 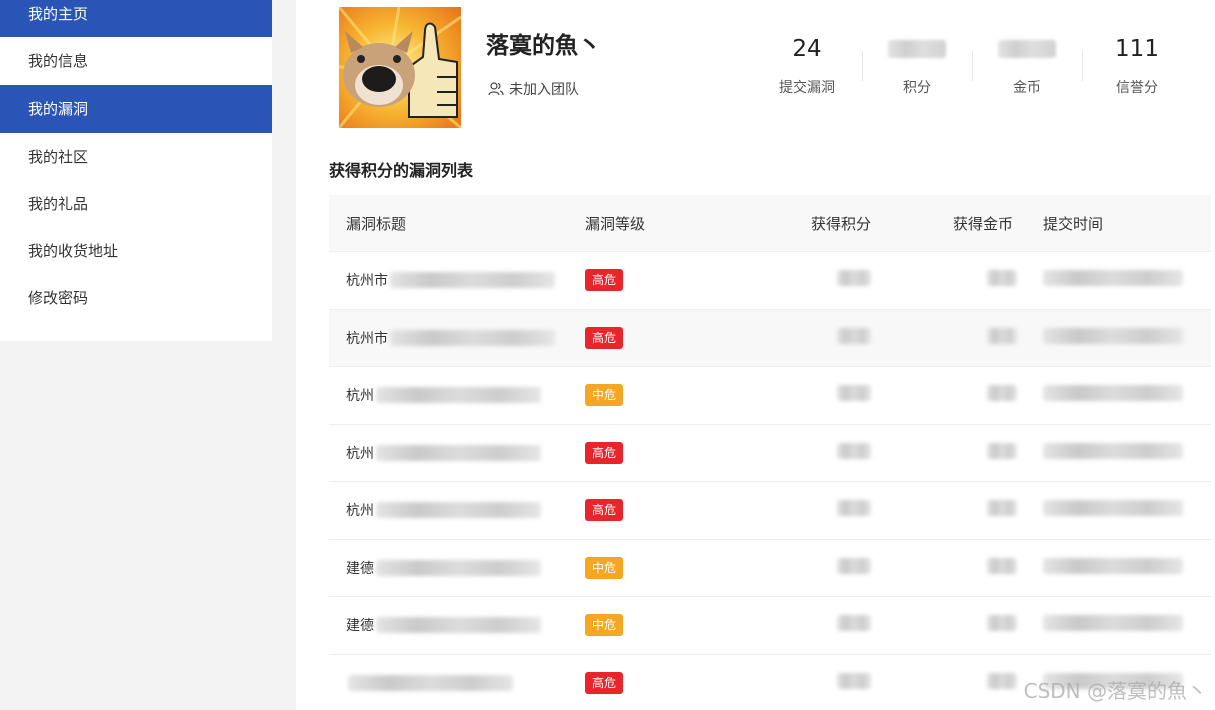 What do you see at coordinates (917, 68) in the screenshot?
I see `stat-points: 积分` at bounding box center [917, 68].